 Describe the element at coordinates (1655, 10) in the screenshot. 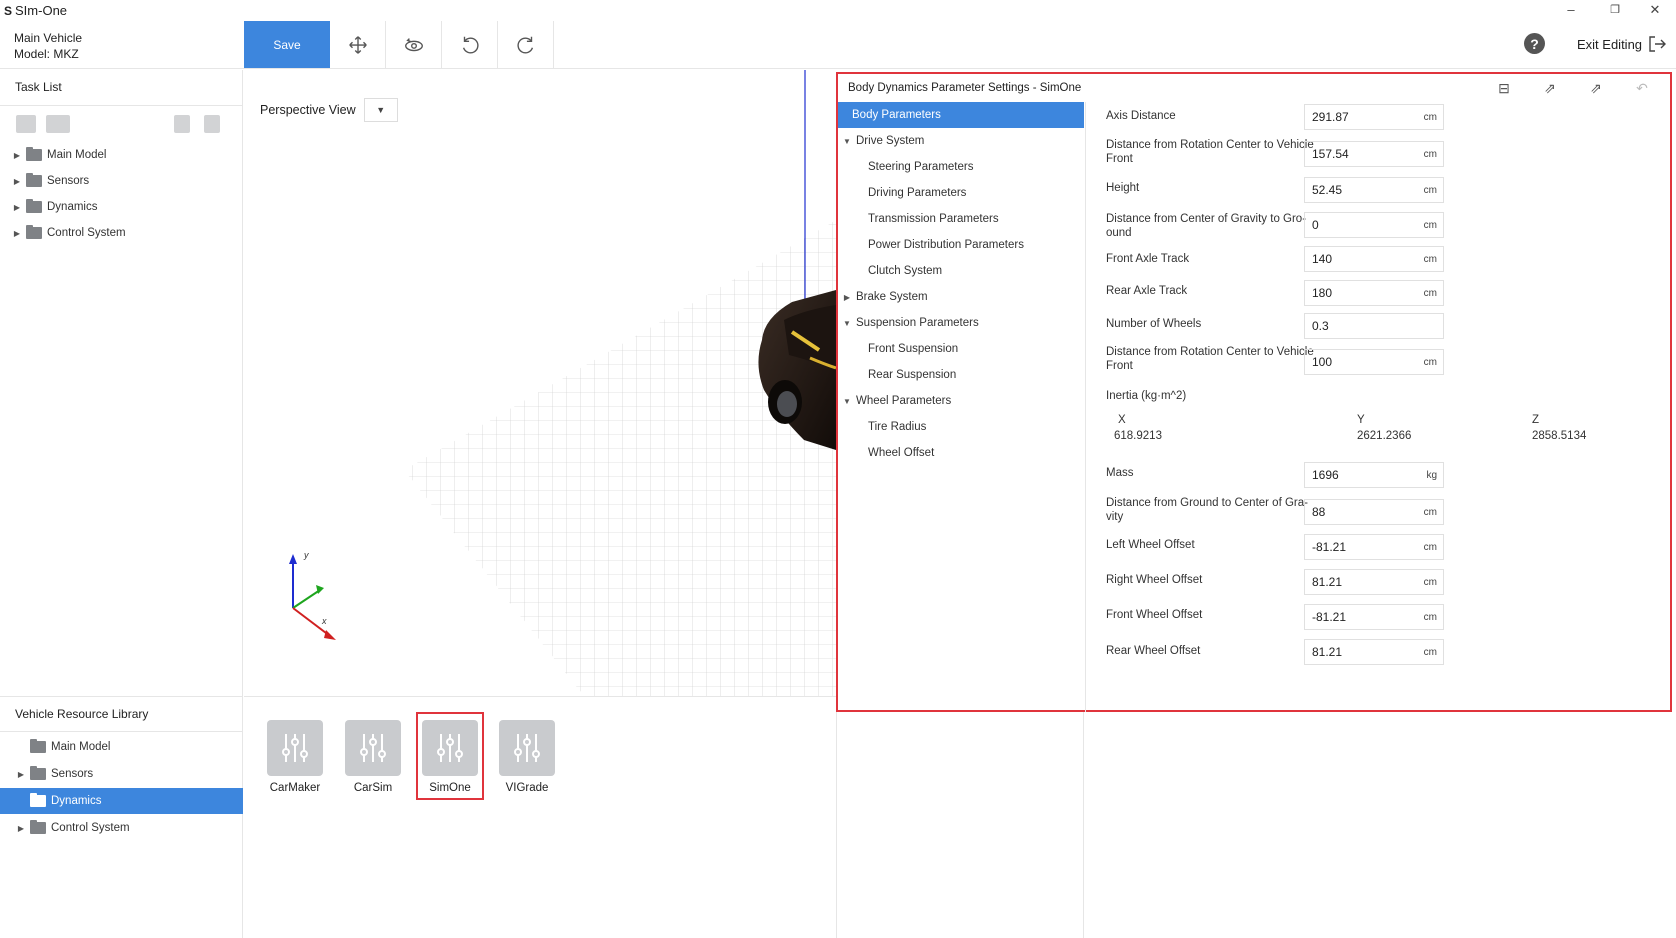

I see `close-icon: ✕` at that location.